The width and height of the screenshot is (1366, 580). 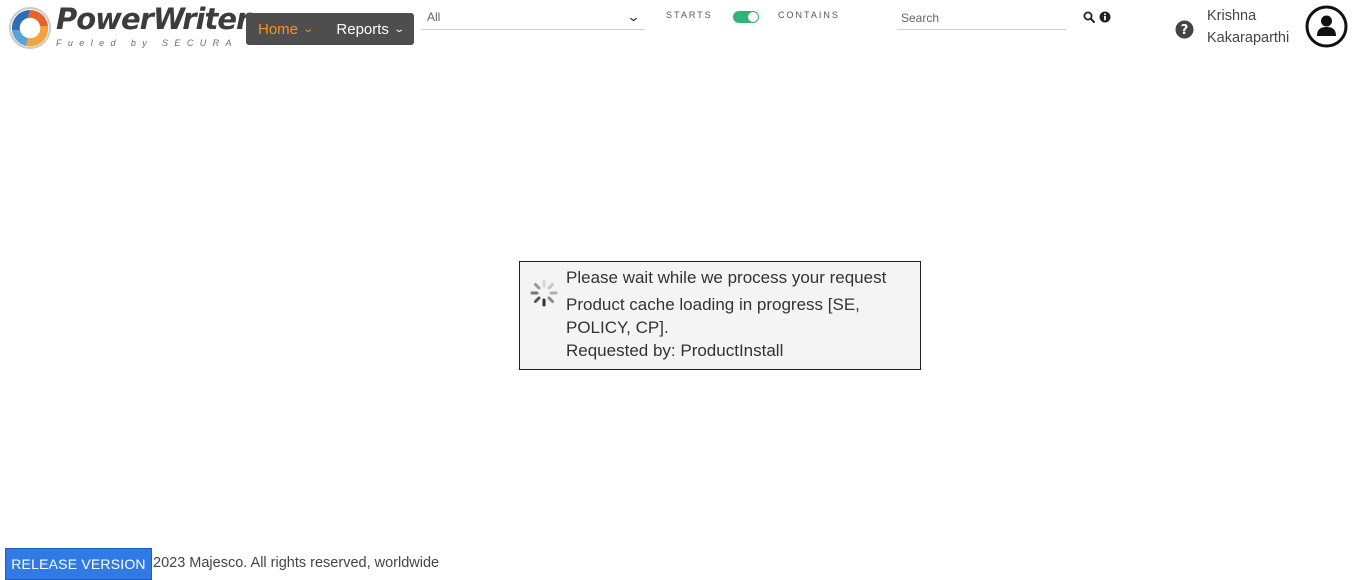 I want to click on loading-requested-by: Requested by: ProductInstall, so click(x=675, y=350).